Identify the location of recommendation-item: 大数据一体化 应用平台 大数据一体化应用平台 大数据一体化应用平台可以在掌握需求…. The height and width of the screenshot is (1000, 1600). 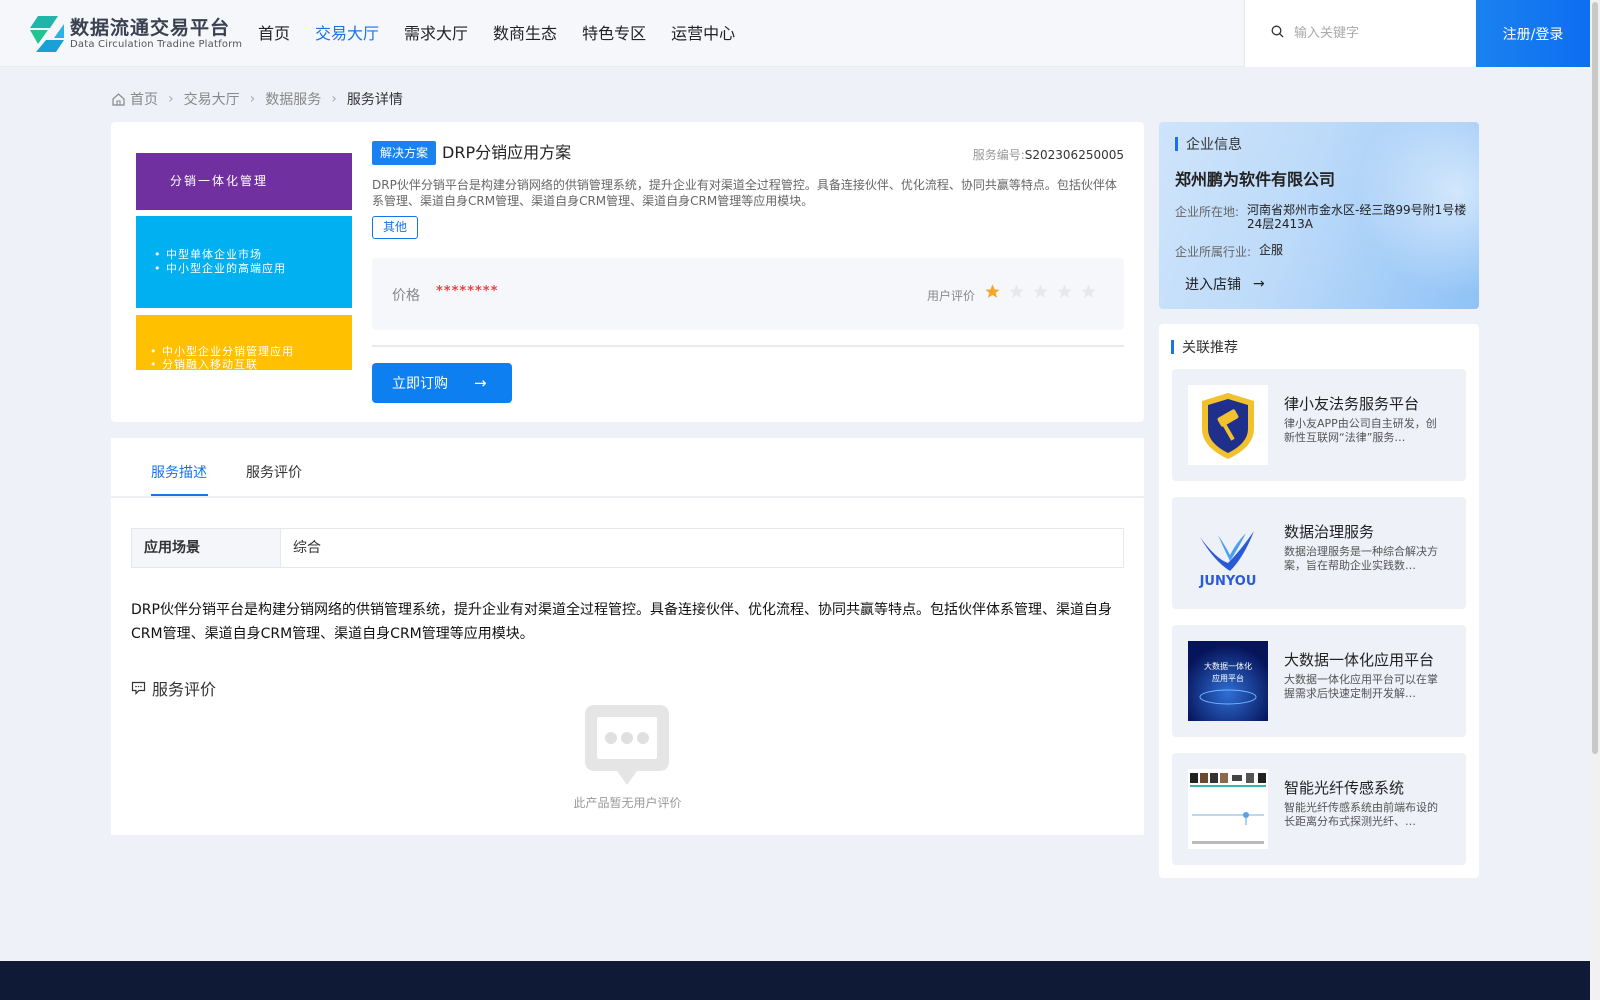
(1319, 681).